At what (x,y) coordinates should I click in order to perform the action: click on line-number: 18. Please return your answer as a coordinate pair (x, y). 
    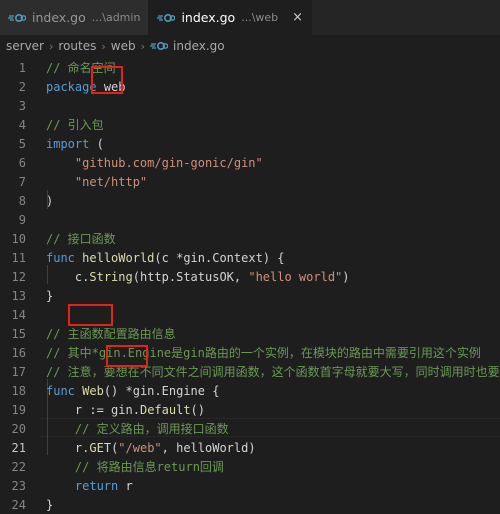
    Looking at the image, I should click on (18, 390).